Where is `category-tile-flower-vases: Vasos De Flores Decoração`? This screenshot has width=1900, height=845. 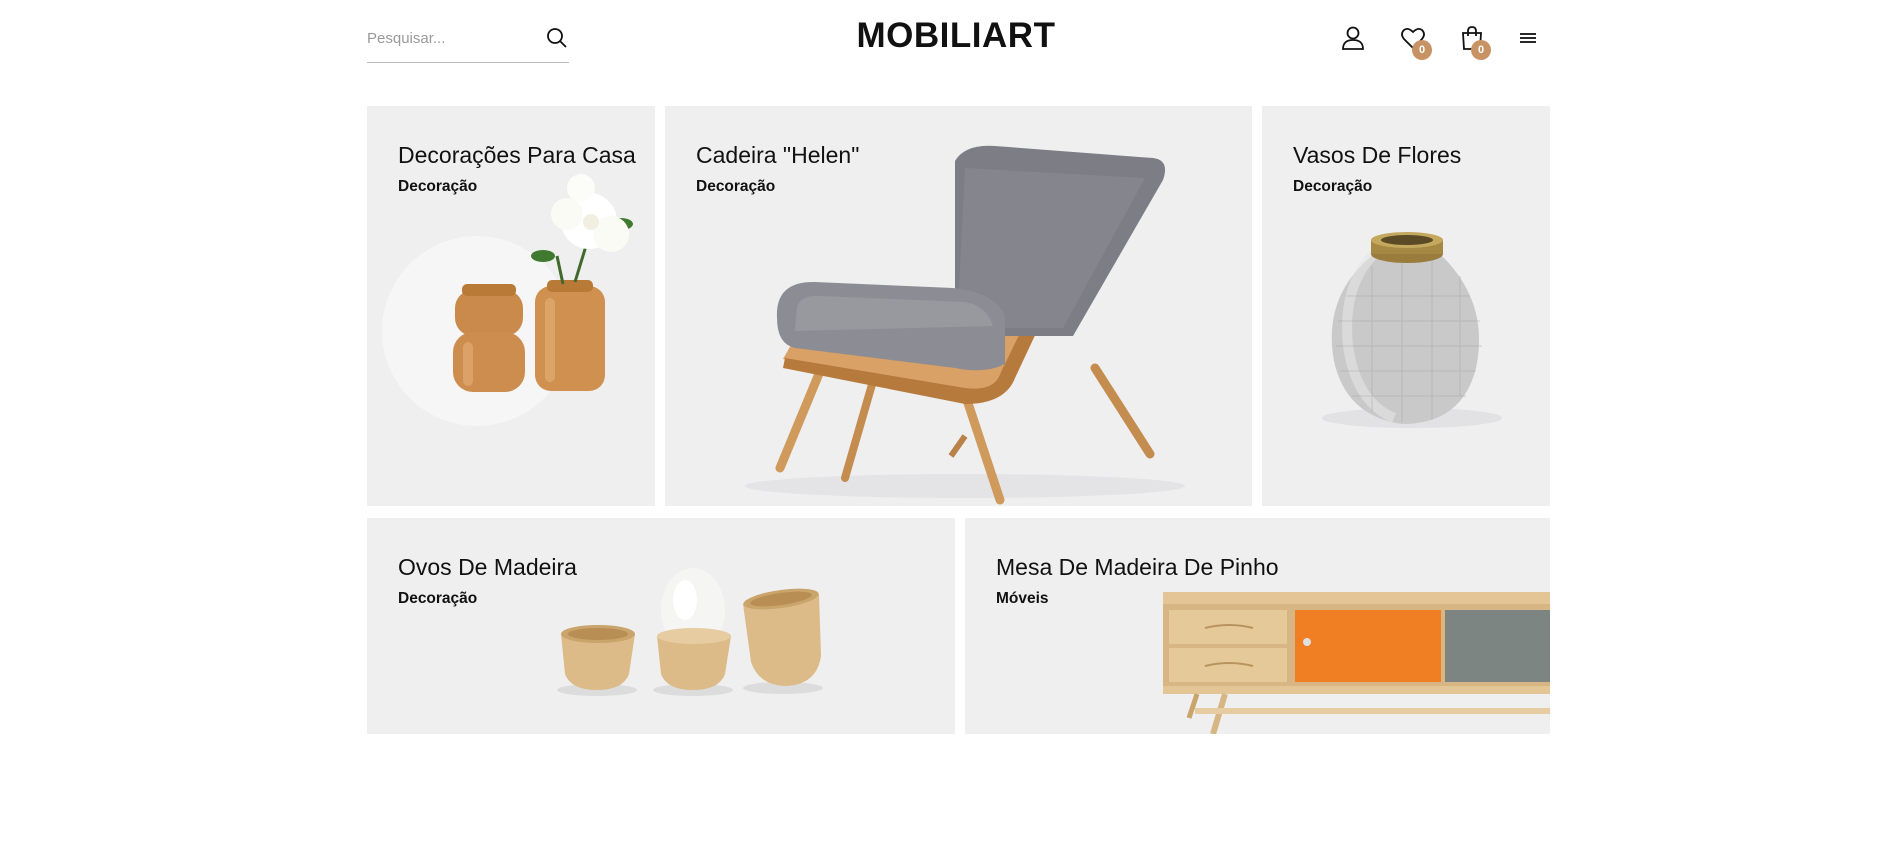 category-tile-flower-vases: Vasos De Flores Decoração is located at coordinates (1406, 306).